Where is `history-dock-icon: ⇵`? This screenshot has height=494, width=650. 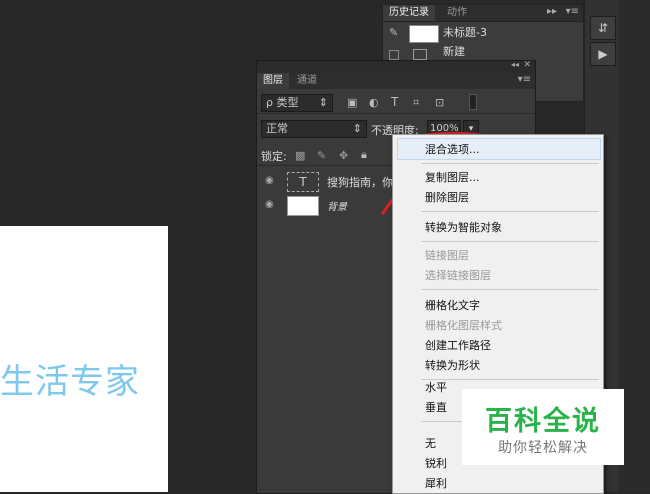
history-dock-icon: ⇵ is located at coordinates (603, 28).